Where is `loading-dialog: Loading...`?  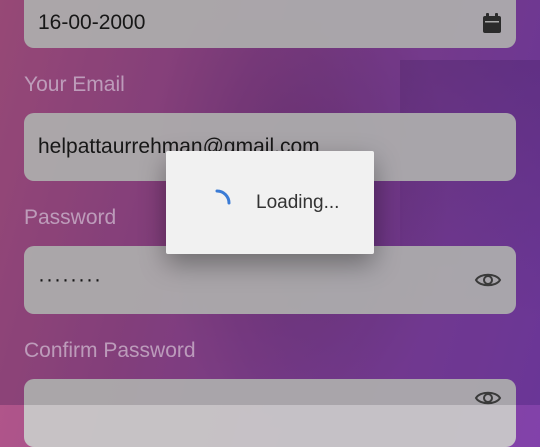
loading-dialog: Loading... is located at coordinates (270, 202).